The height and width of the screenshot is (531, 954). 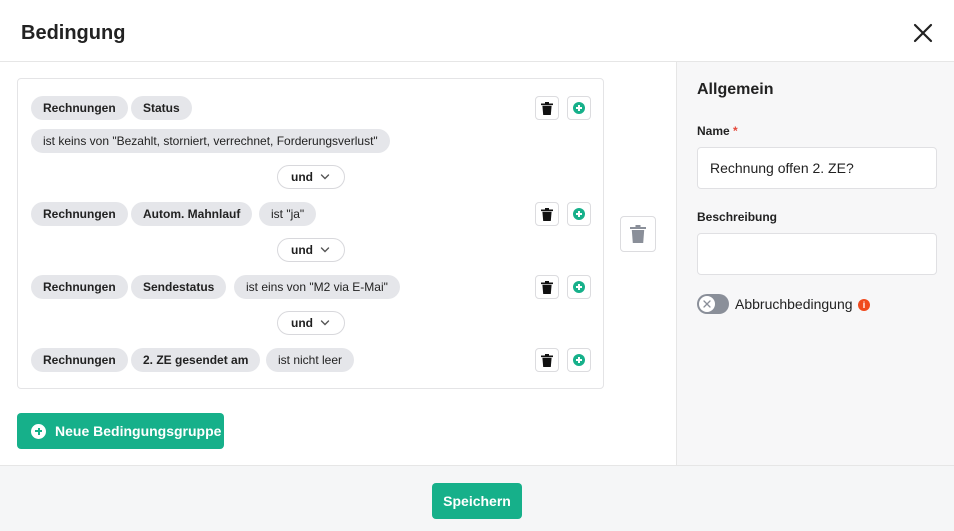 What do you see at coordinates (817, 168) in the screenshot?
I see `name-input` at bounding box center [817, 168].